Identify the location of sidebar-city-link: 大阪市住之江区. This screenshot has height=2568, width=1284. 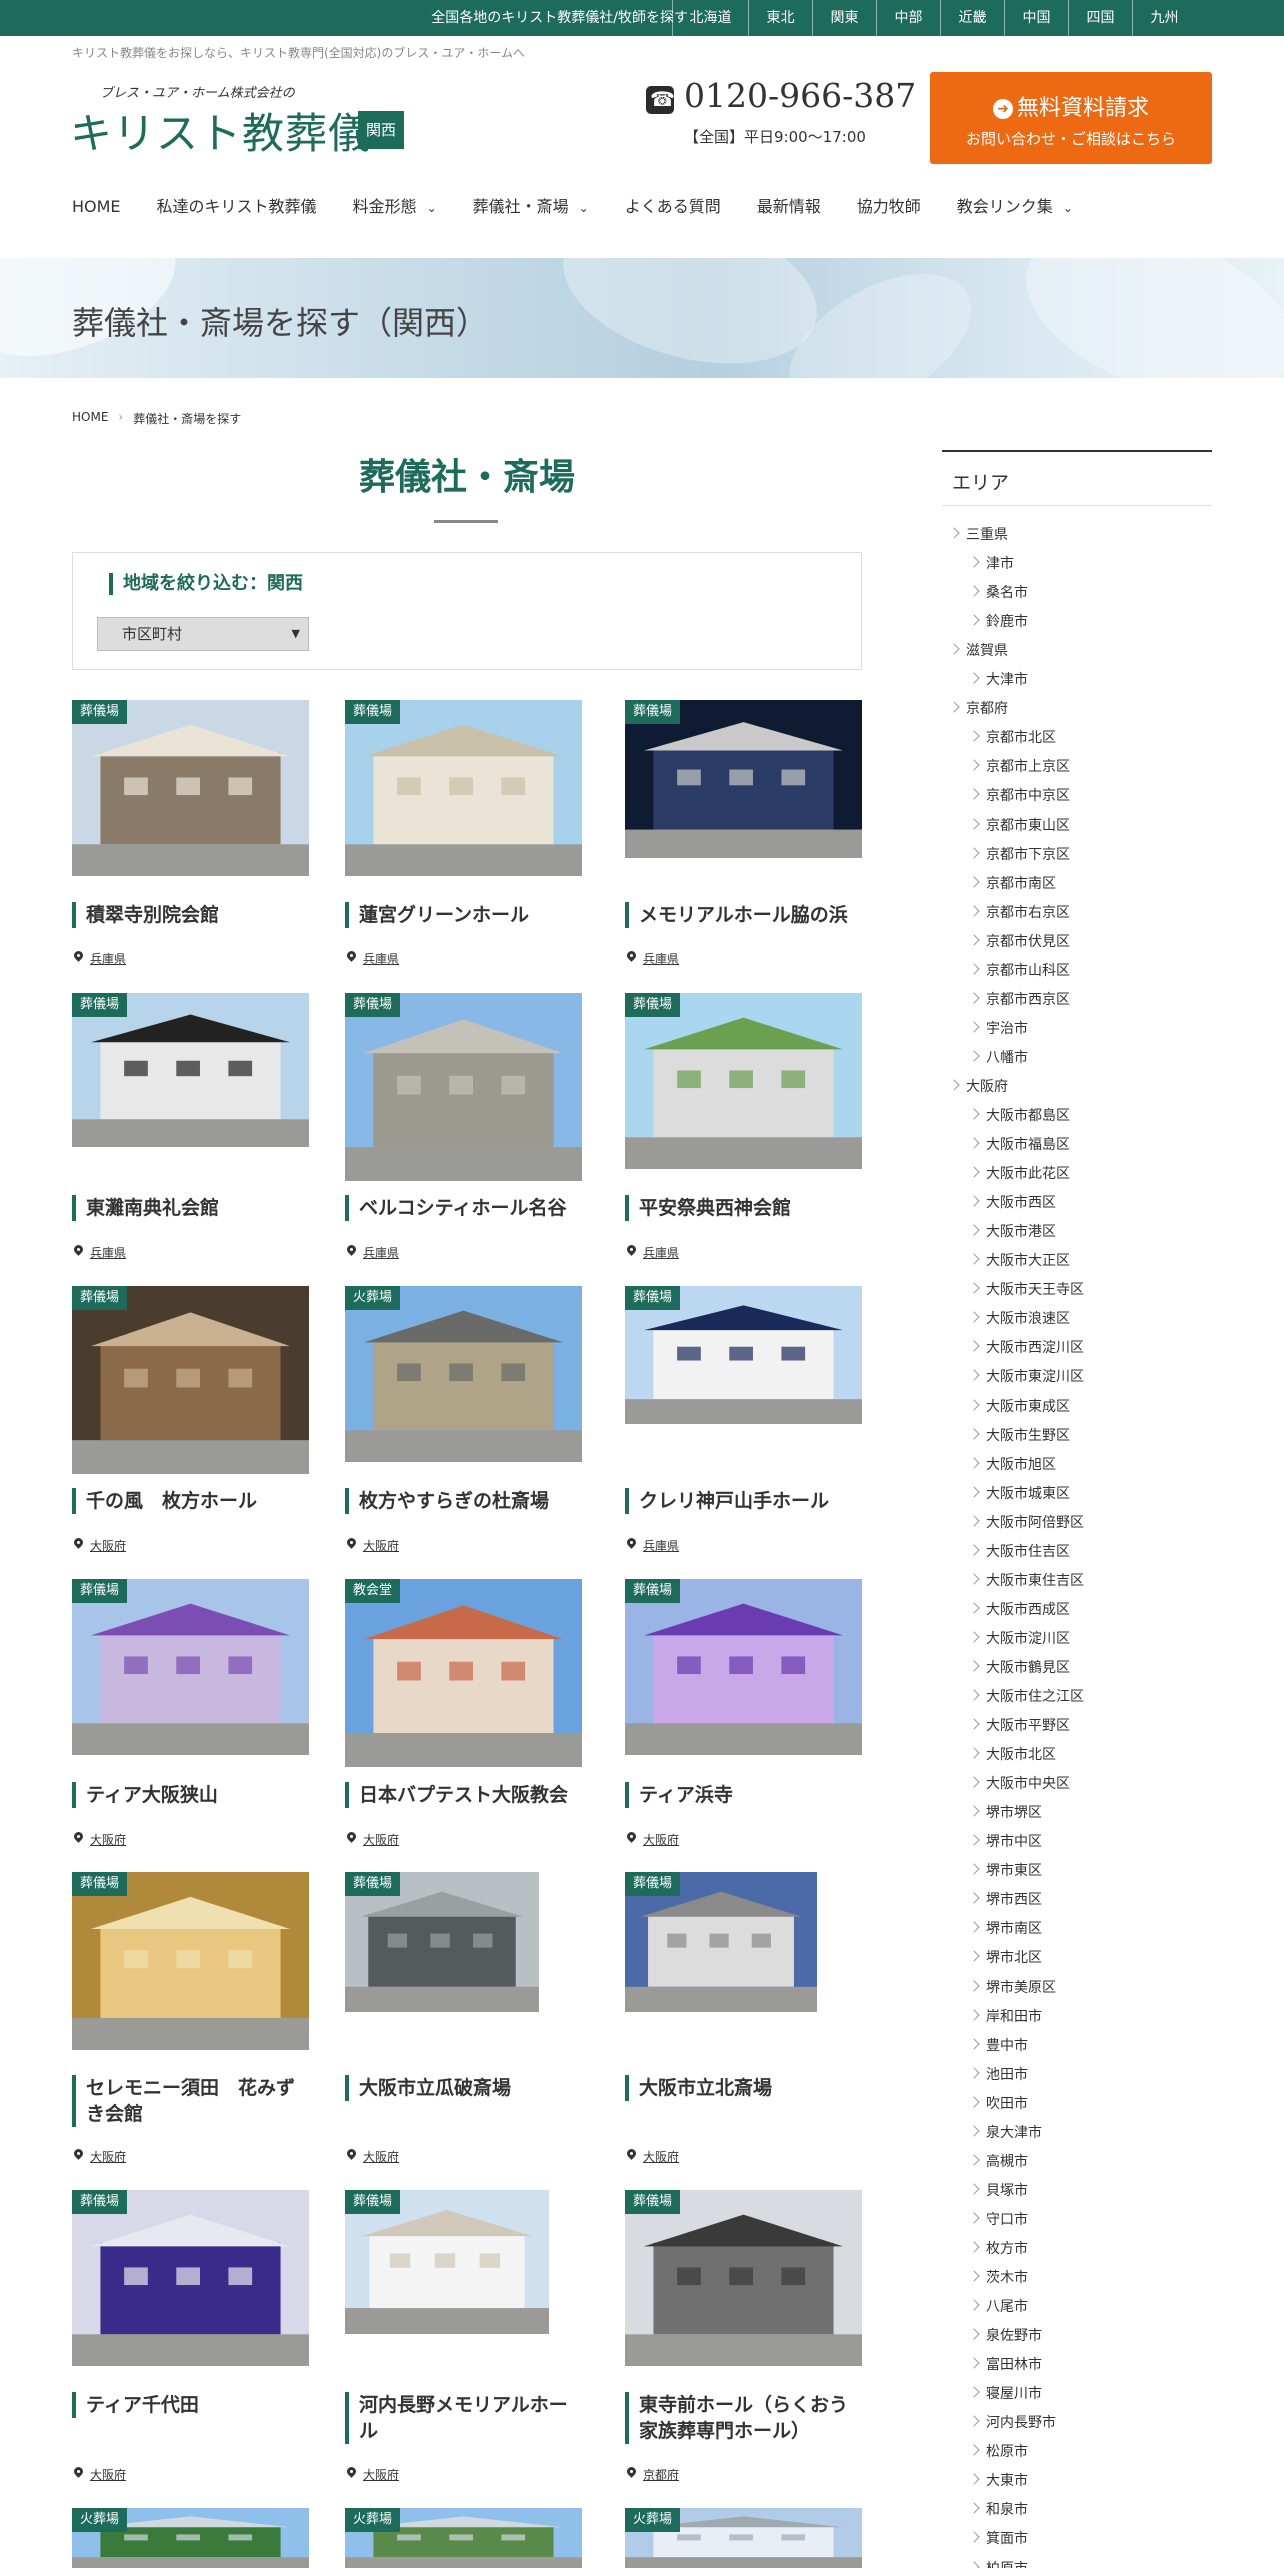
(1026, 1696).